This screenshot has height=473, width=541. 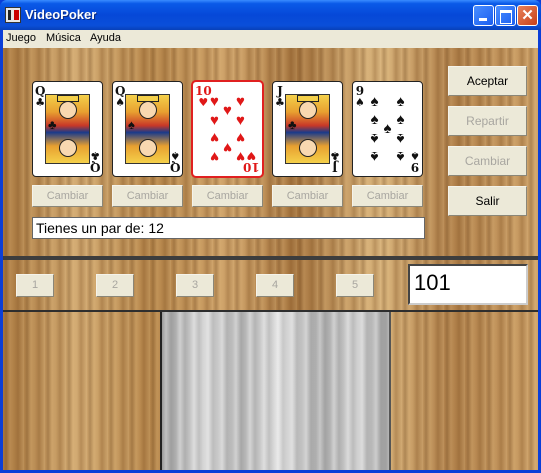 What do you see at coordinates (335, 167) in the screenshot?
I see `card-rank: J` at bounding box center [335, 167].